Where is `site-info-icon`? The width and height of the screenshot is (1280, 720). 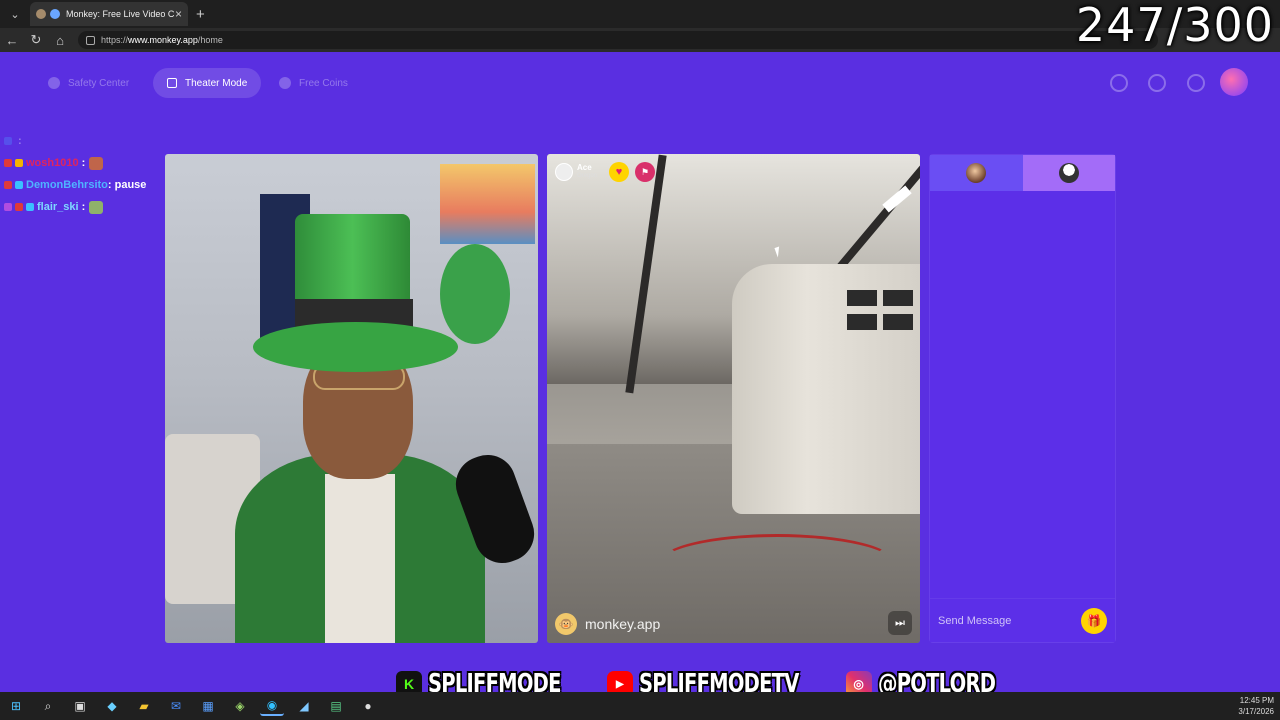 site-info-icon is located at coordinates (90, 40).